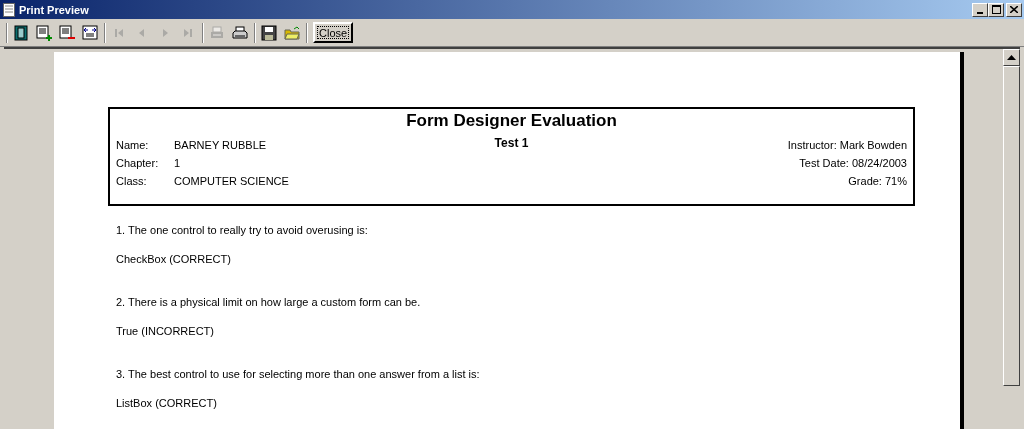 This screenshot has width=1024, height=429. I want to click on minimize-button, so click(980, 9).